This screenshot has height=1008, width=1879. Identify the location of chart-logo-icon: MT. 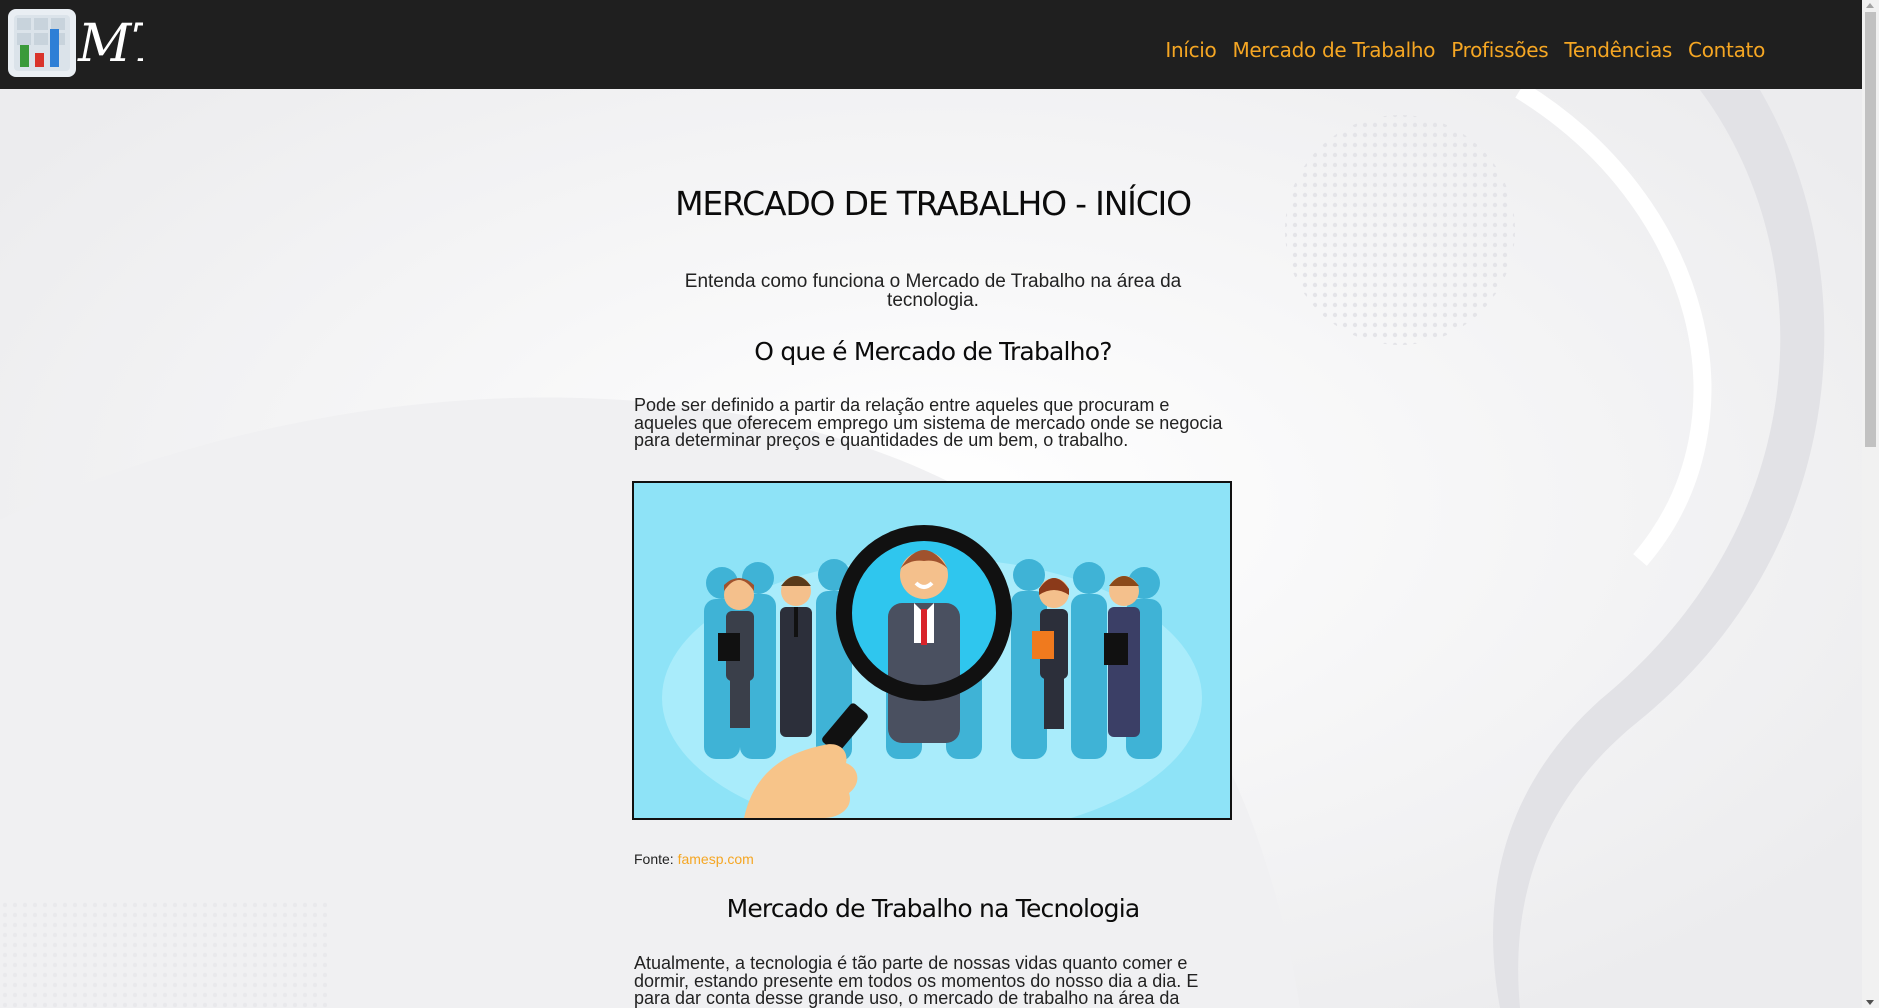
(75, 43).